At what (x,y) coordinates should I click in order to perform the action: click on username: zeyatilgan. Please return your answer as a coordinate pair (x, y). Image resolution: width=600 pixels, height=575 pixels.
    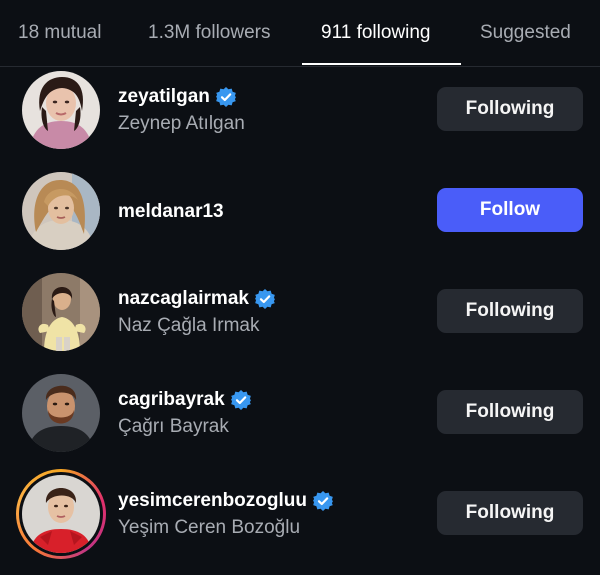
    Looking at the image, I should click on (177, 97).